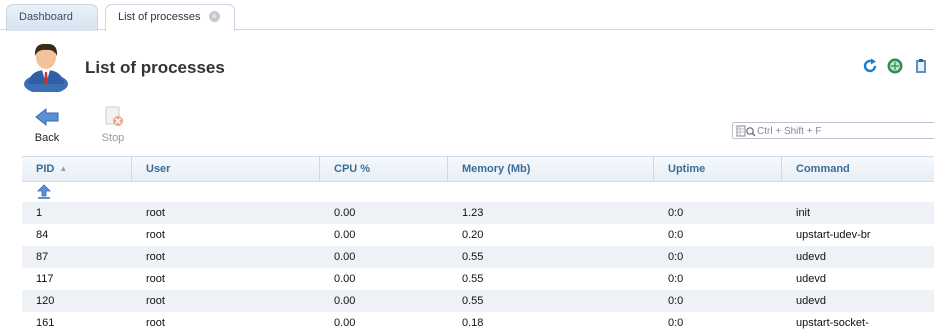 This screenshot has width=934, height=333. Describe the element at coordinates (46, 17) in the screenshot. I see `tab-label: Dashboard` at that location.